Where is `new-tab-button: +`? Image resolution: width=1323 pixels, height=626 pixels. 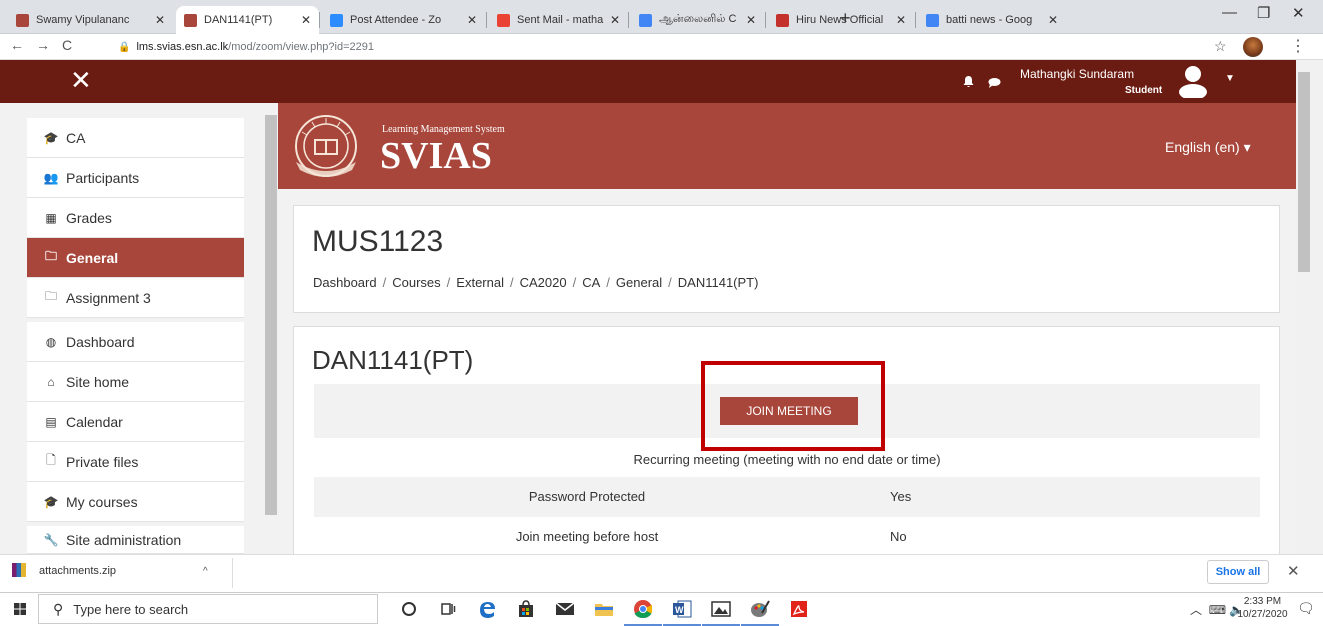 new-tab-button: + is located at coordinates (845, 18).